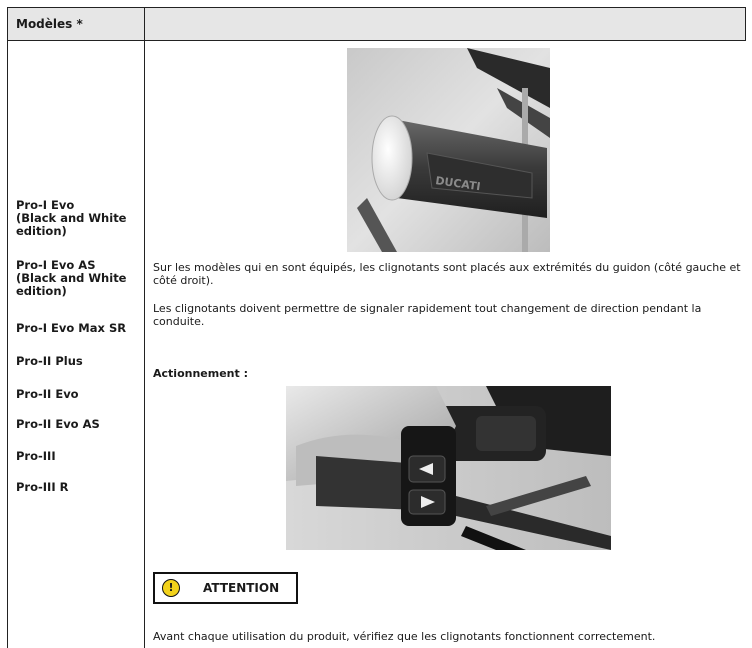 This screenshot has height=648, width=752. What do you see at coordinates (49, 361) in the screenshot?
I see `model-item: Pro-II Plus` at bounding box center [49, 361].